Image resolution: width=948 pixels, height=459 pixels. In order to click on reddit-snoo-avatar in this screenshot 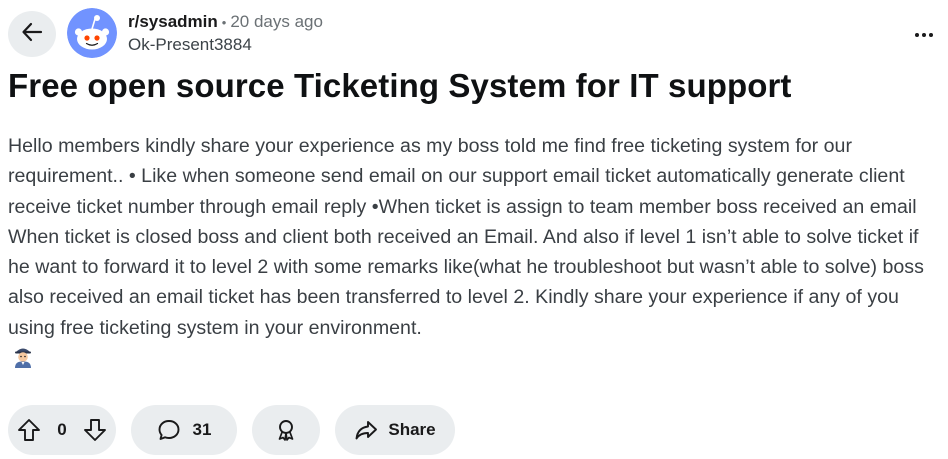, I will do `click(92, 33)`.